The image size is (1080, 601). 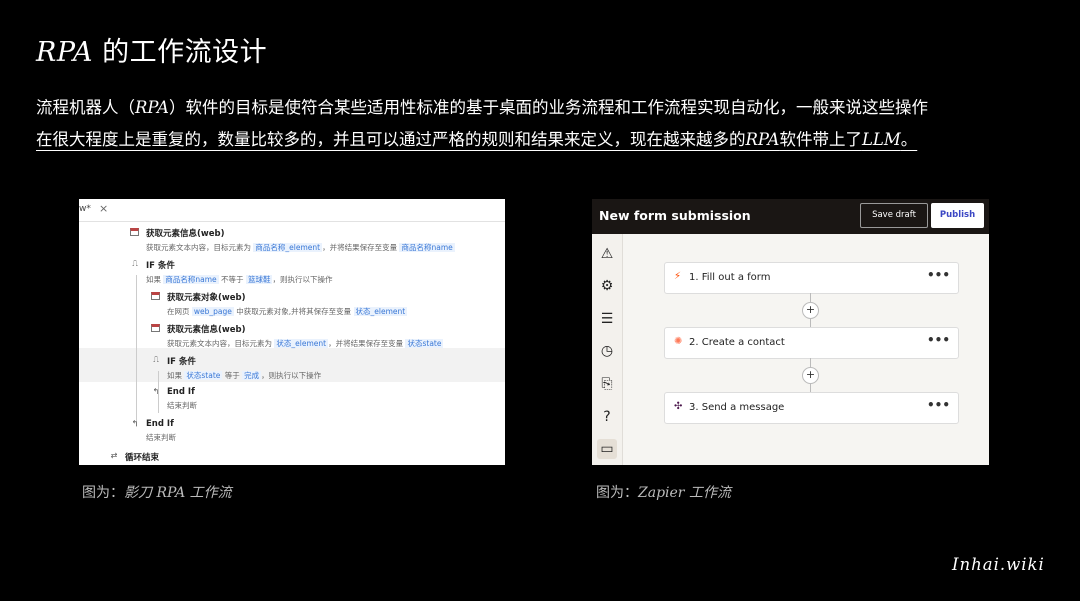 What do you see at coordinates (180, 52) in the screenshot?
I see `title-rest: 的工作流设计` at bounding box center [180, 52].